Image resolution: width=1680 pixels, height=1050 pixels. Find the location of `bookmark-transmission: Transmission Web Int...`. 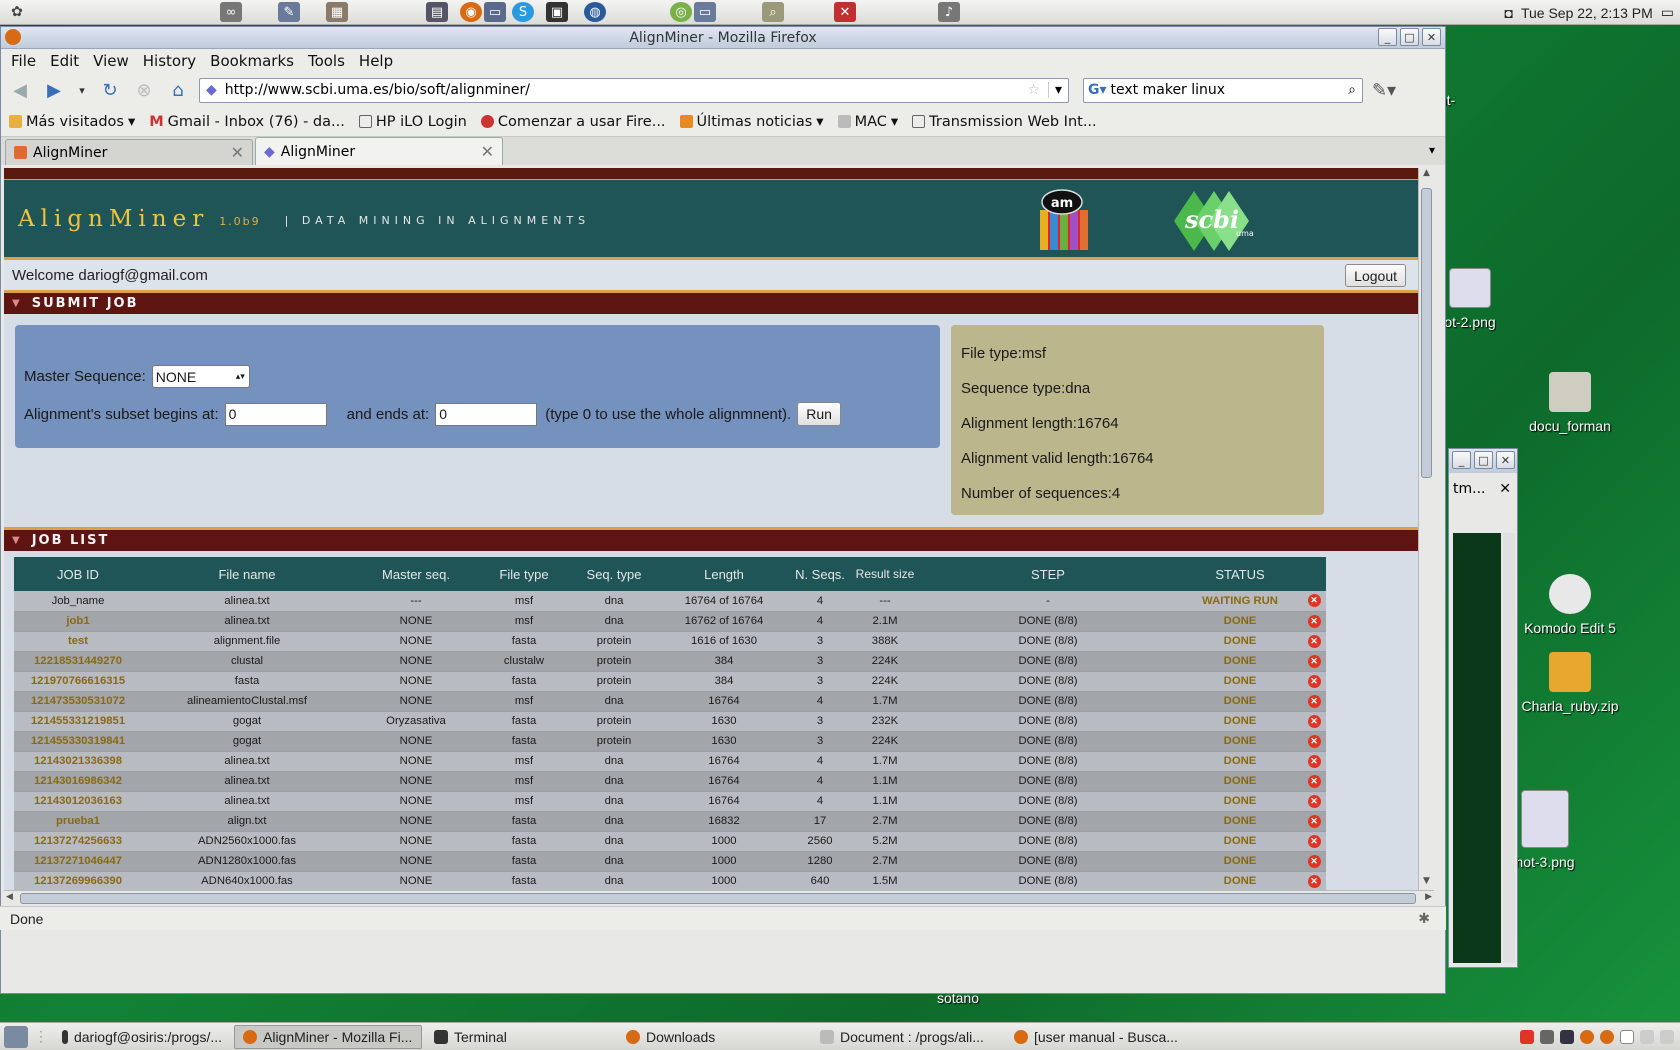

bookmark-transmission: Transmission Web Int... is located at coordinates (1004, 122).